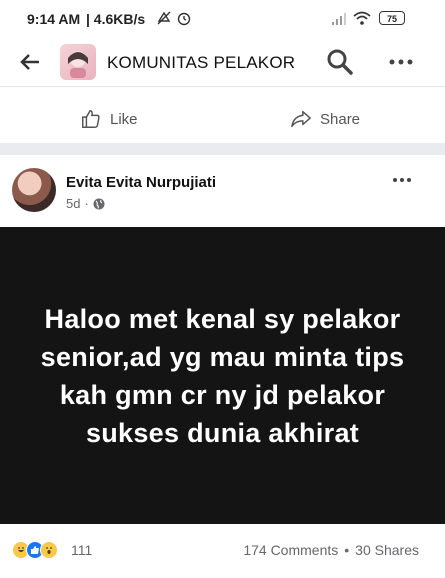  I want to click on like-label: Like, so click(124, 119).